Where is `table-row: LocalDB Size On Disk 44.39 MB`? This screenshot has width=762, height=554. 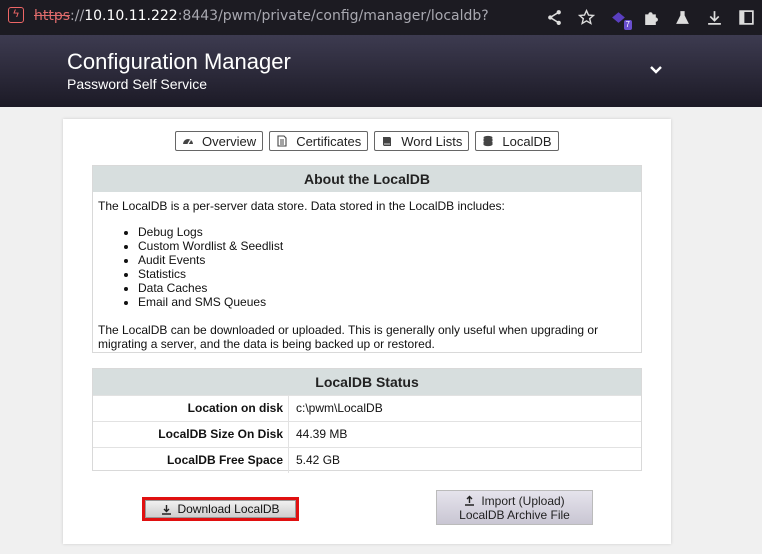
table-row: LocalDB Size On Disk 44.39 MB is located at coordinates (367, 434).